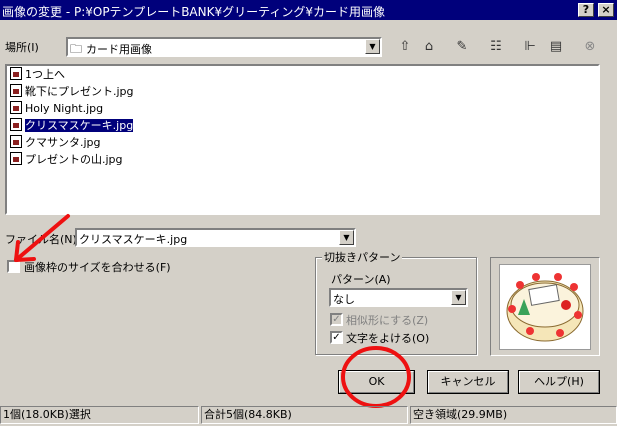 The width and height of the screenshot is (617, 426). I want to click on location-label: 場所(I), so click(22, 47).